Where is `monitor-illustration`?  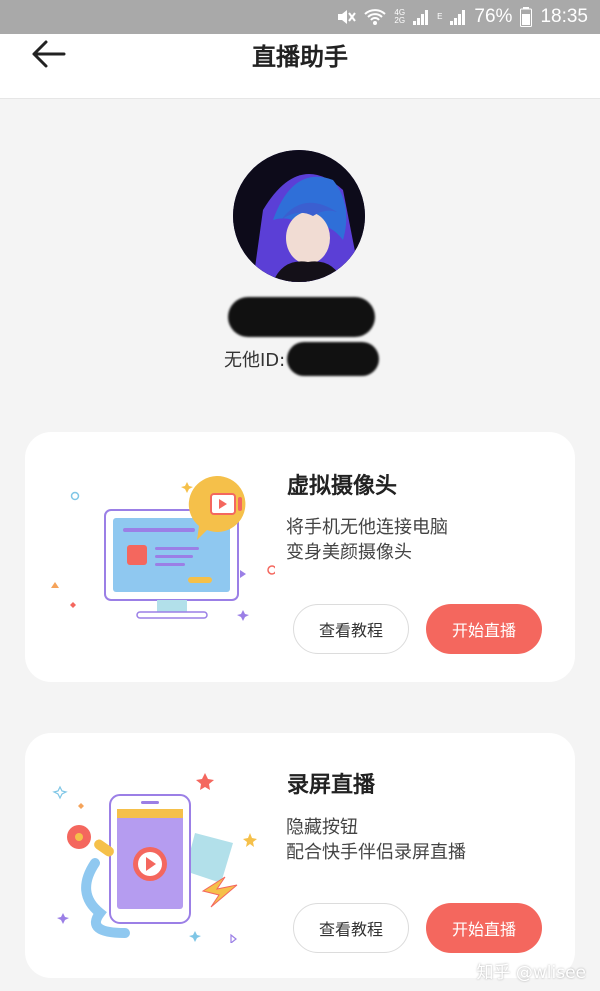
monitor-illustration is located at coordinates (163, 548).